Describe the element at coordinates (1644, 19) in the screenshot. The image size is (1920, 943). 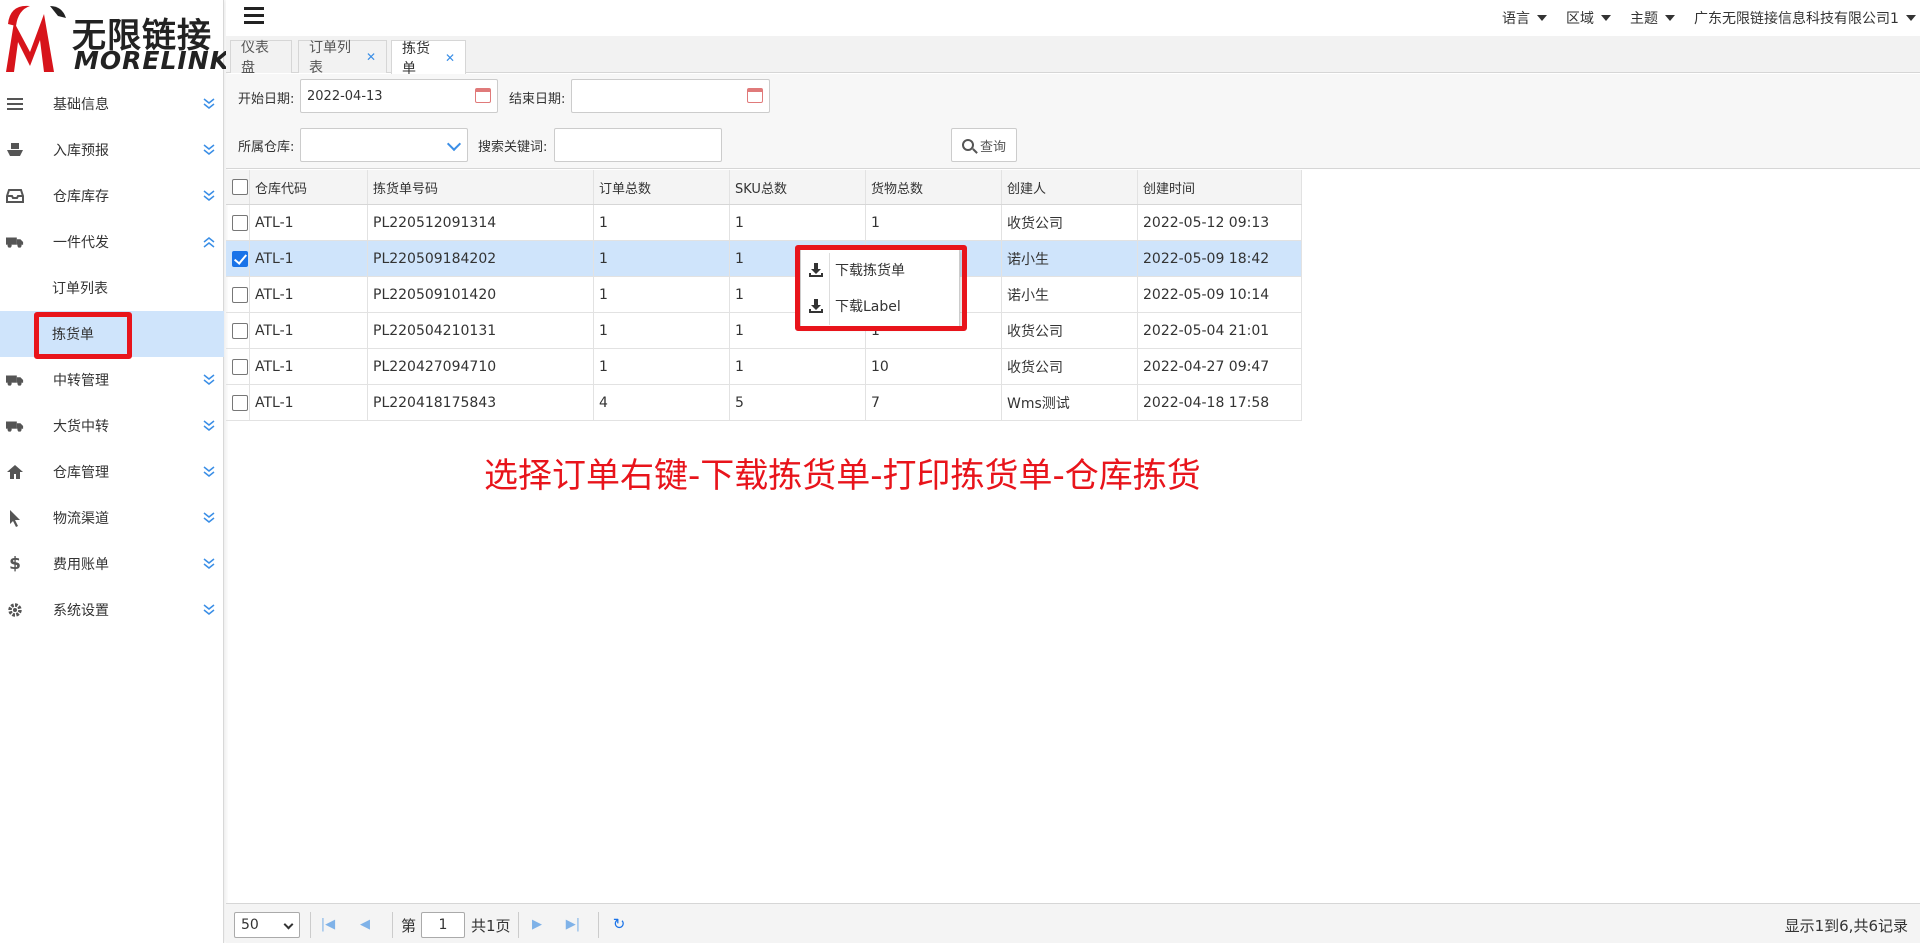
I see `theme-menu-label: 主题` at that location.